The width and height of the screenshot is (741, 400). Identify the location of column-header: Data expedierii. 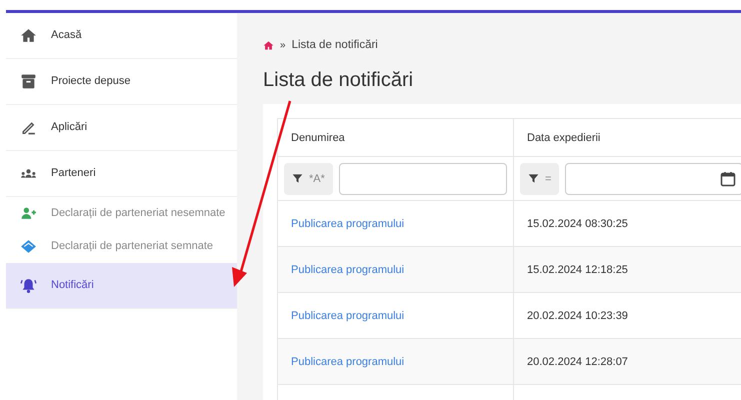
(627, 138).